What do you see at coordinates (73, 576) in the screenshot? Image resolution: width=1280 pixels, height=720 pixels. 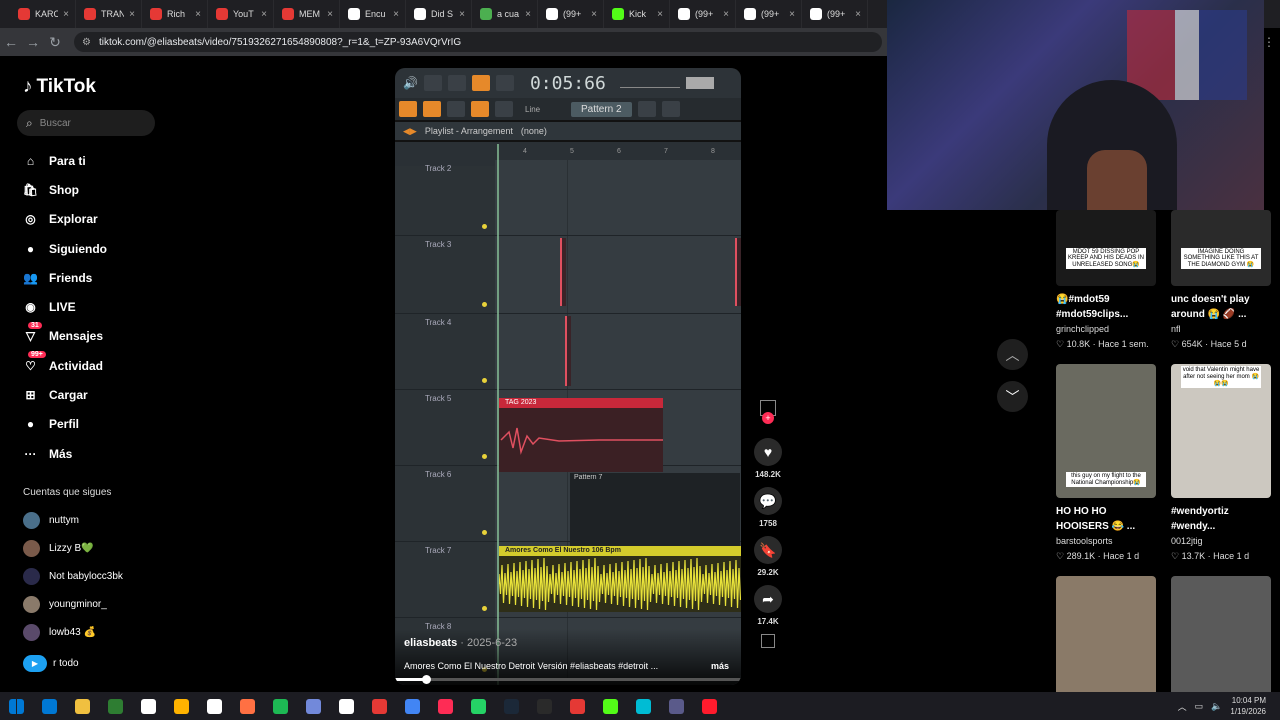 I see `following-item: Not babylocc3bk` at bounding box center [73, 576].